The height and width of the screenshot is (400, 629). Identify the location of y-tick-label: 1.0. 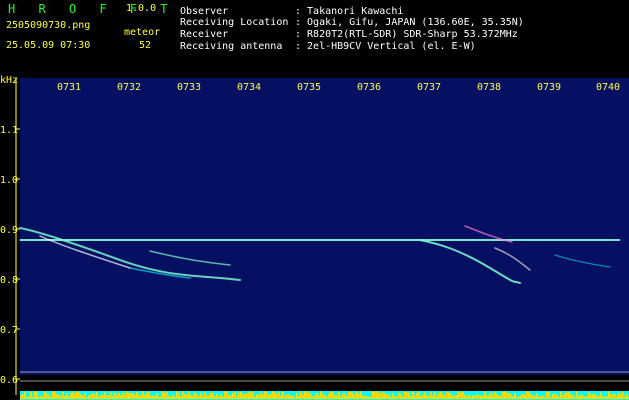
(9, 180).